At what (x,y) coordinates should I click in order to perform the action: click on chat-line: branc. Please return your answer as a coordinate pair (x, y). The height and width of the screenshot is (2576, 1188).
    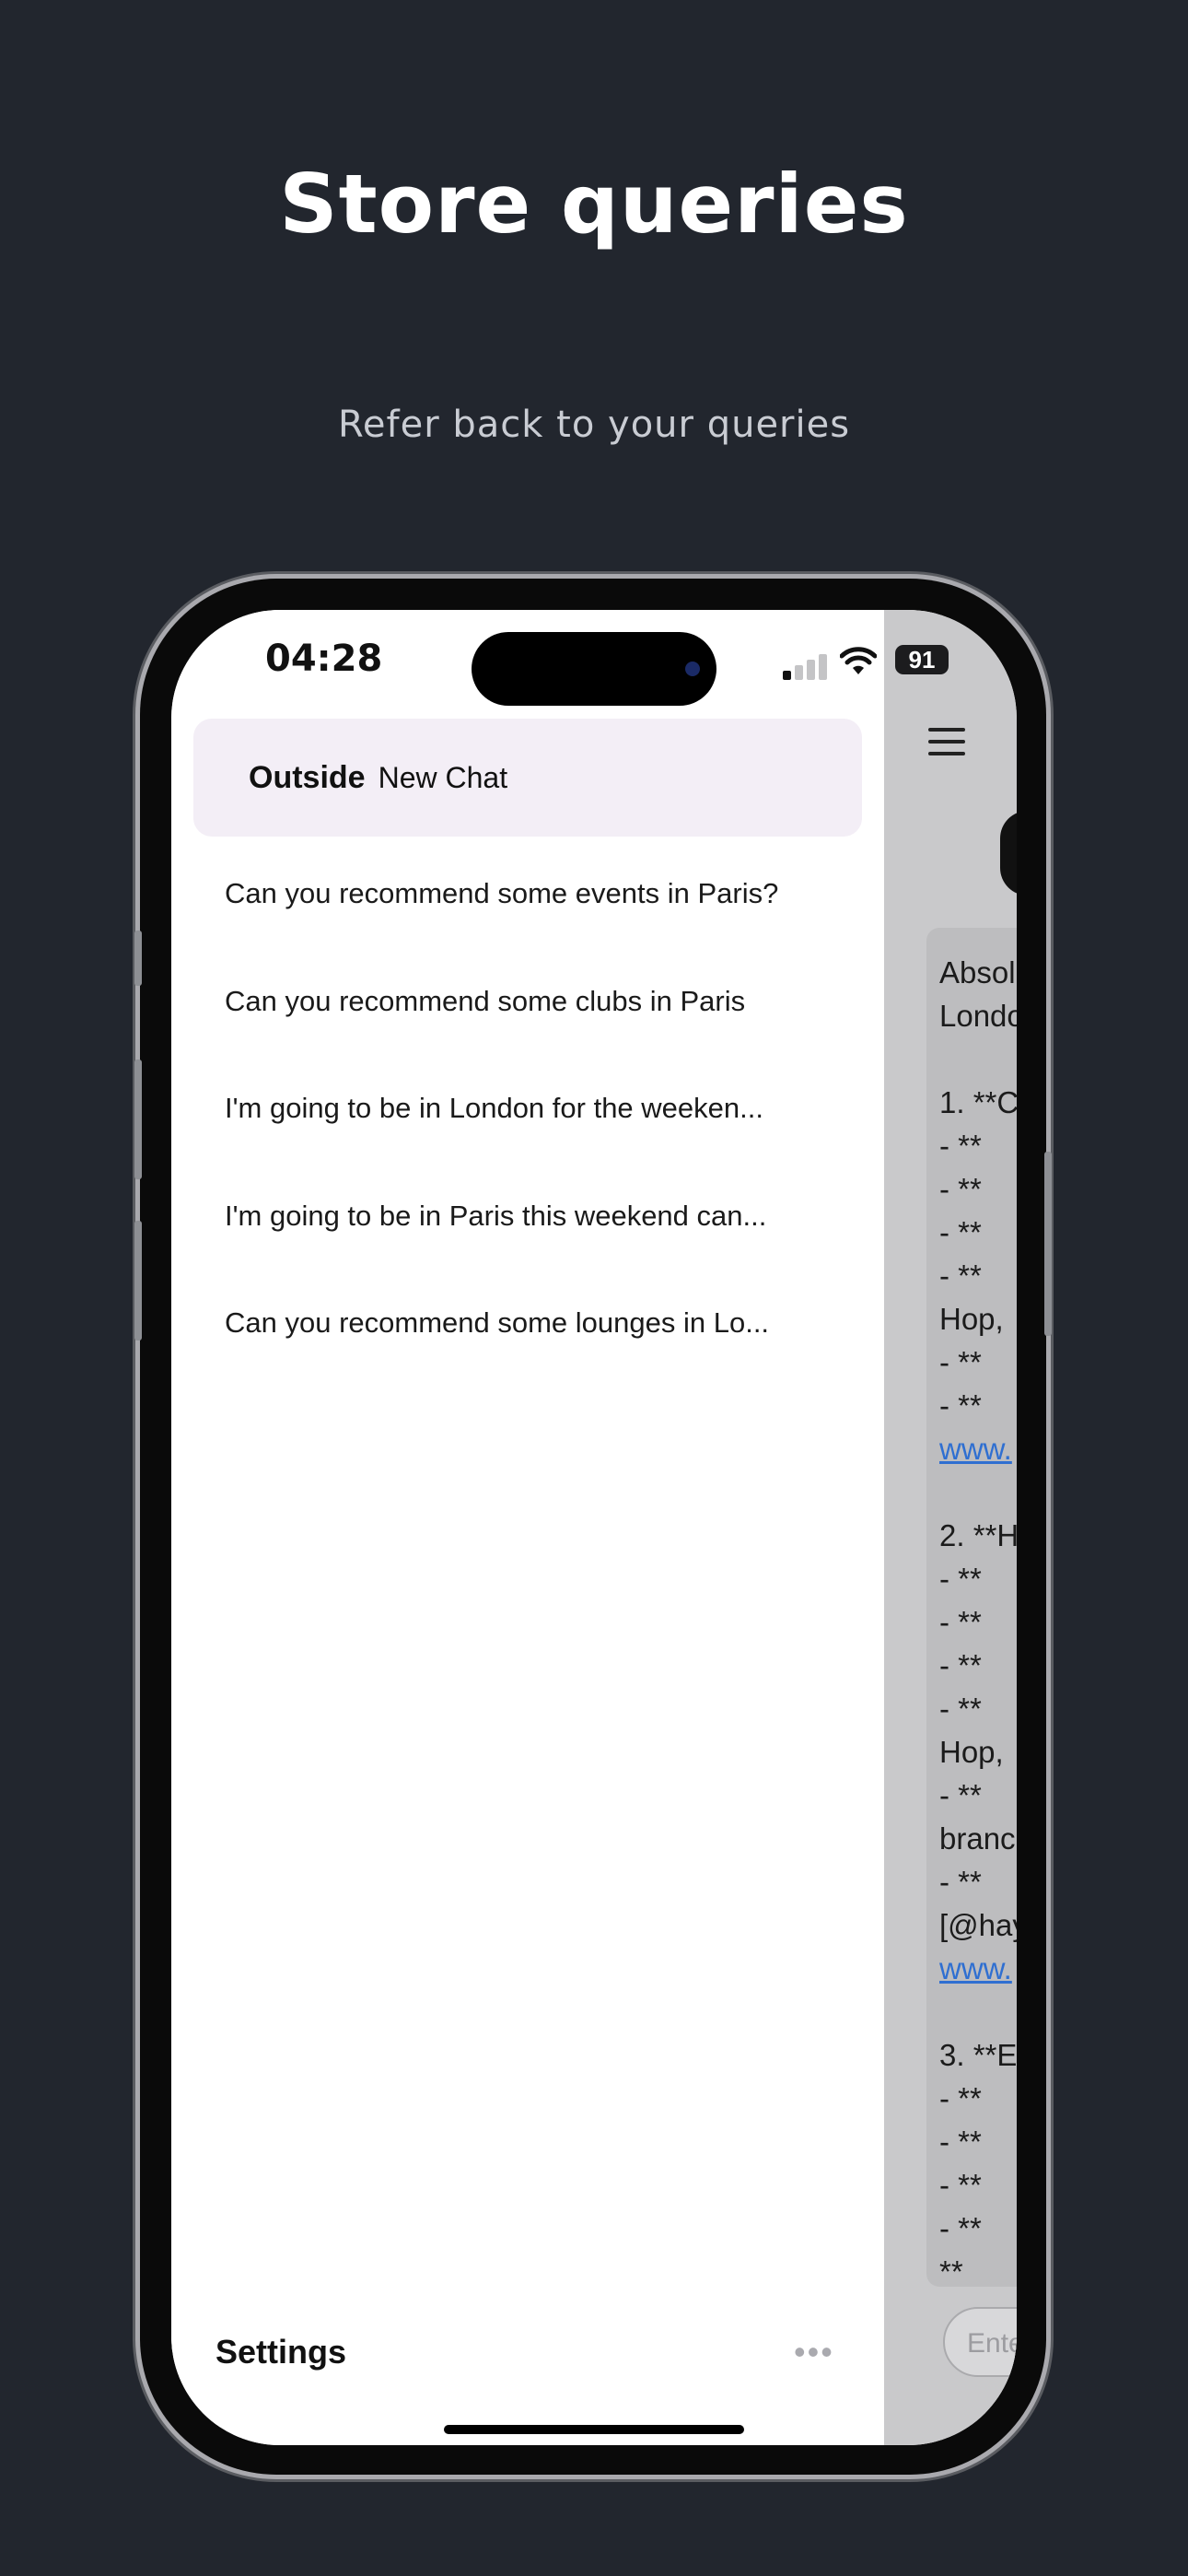
    Looking at the image, I should click on (977, 1838).